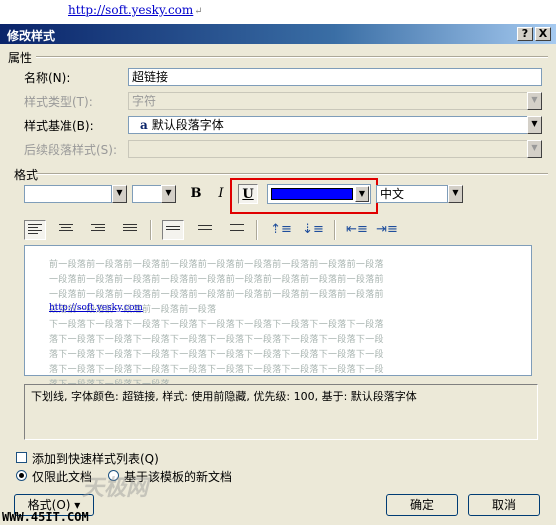  I want to click on next-style-label: 后续段落样式(S):, so click(71, 150).